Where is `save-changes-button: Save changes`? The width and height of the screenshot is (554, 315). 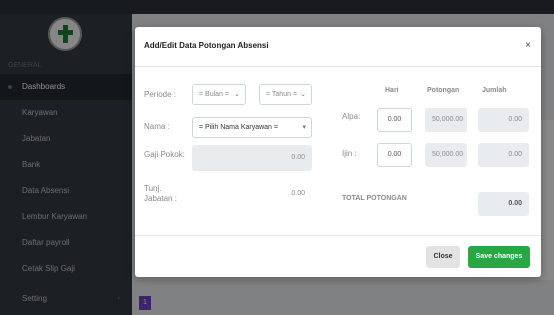 save-changes-button: Save changes is located at coordinates (499, 257).